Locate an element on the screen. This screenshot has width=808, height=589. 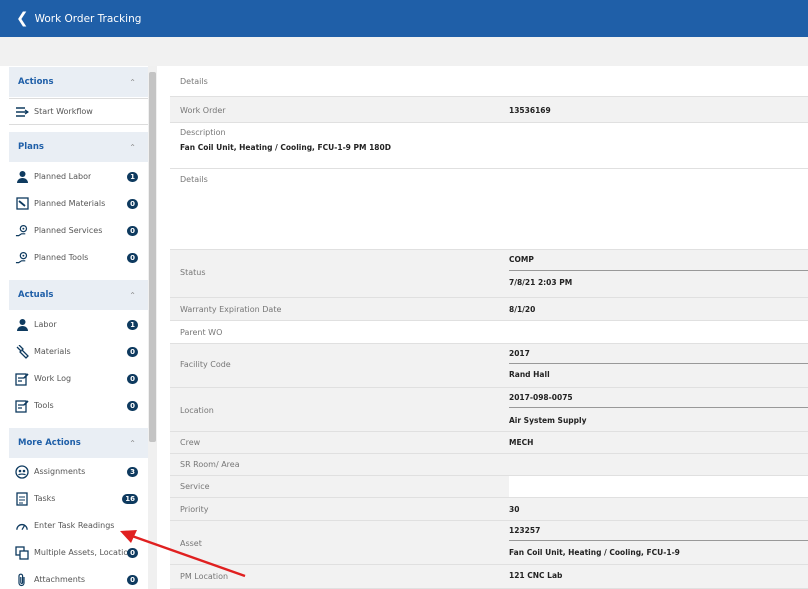
facility-code-value: 2017 is located at coordinates (519, 353).